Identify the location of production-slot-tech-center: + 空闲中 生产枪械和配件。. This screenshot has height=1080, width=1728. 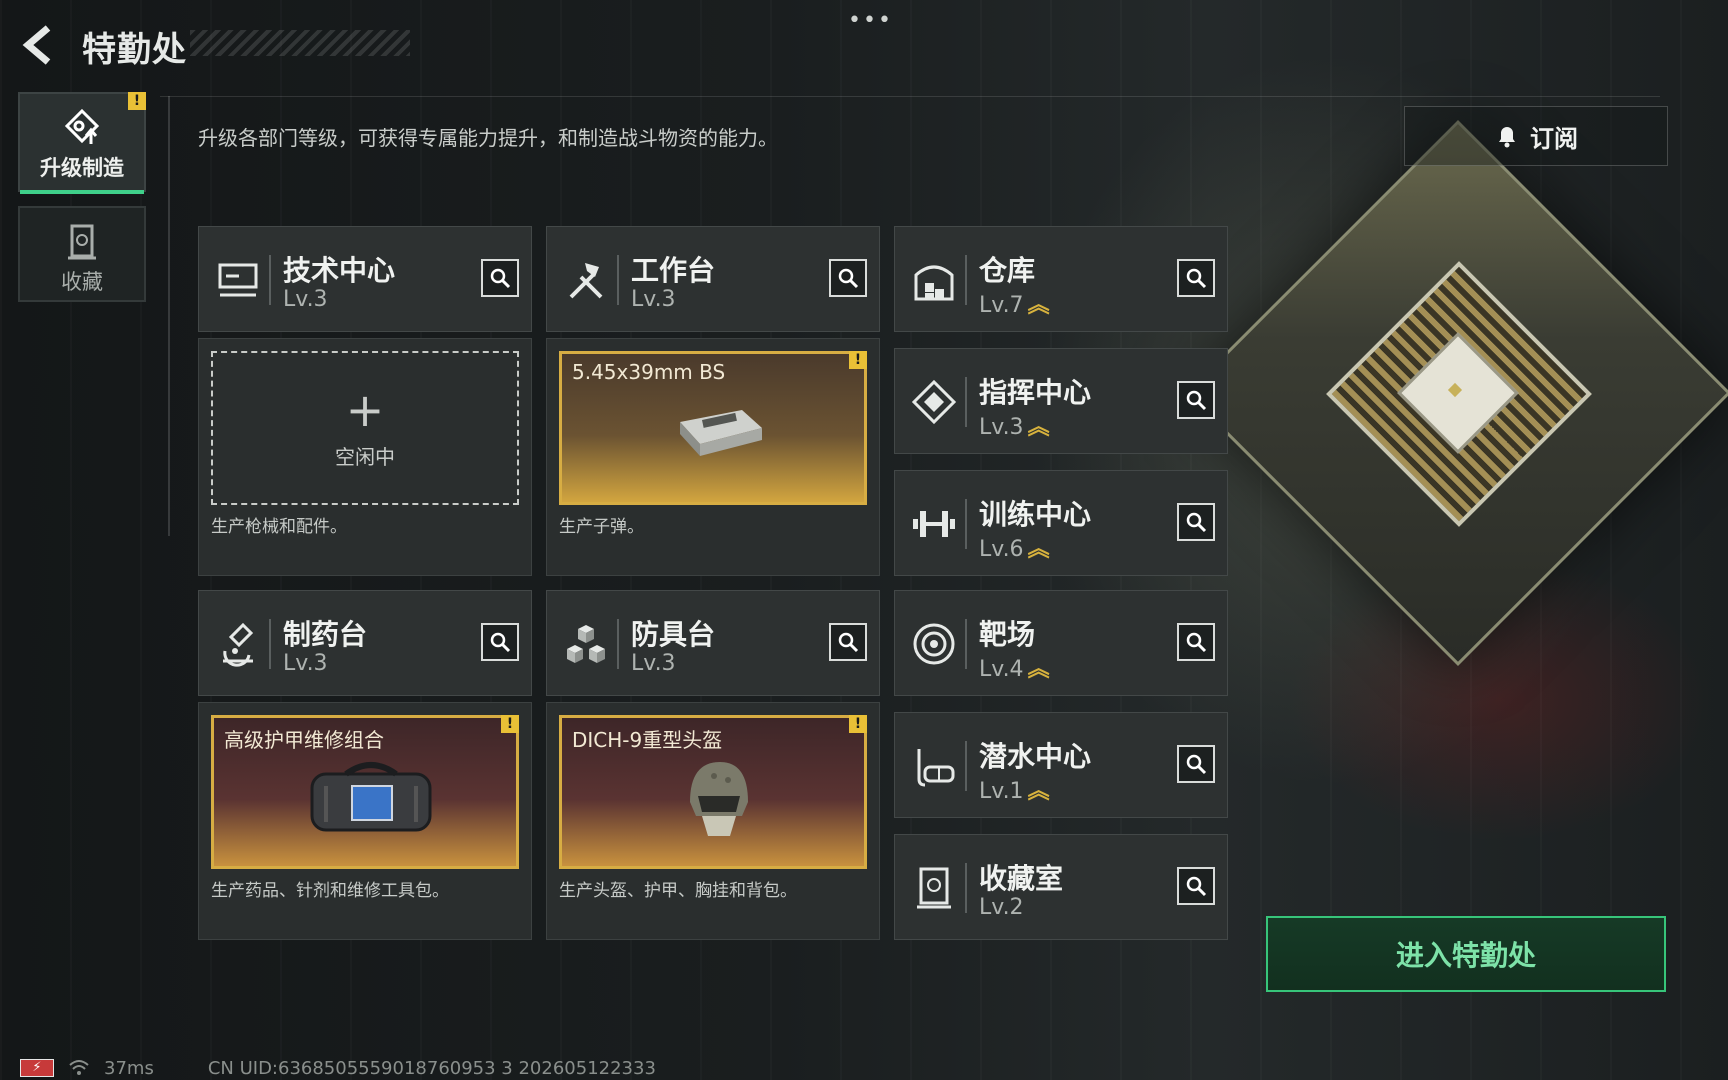
(365, 457).